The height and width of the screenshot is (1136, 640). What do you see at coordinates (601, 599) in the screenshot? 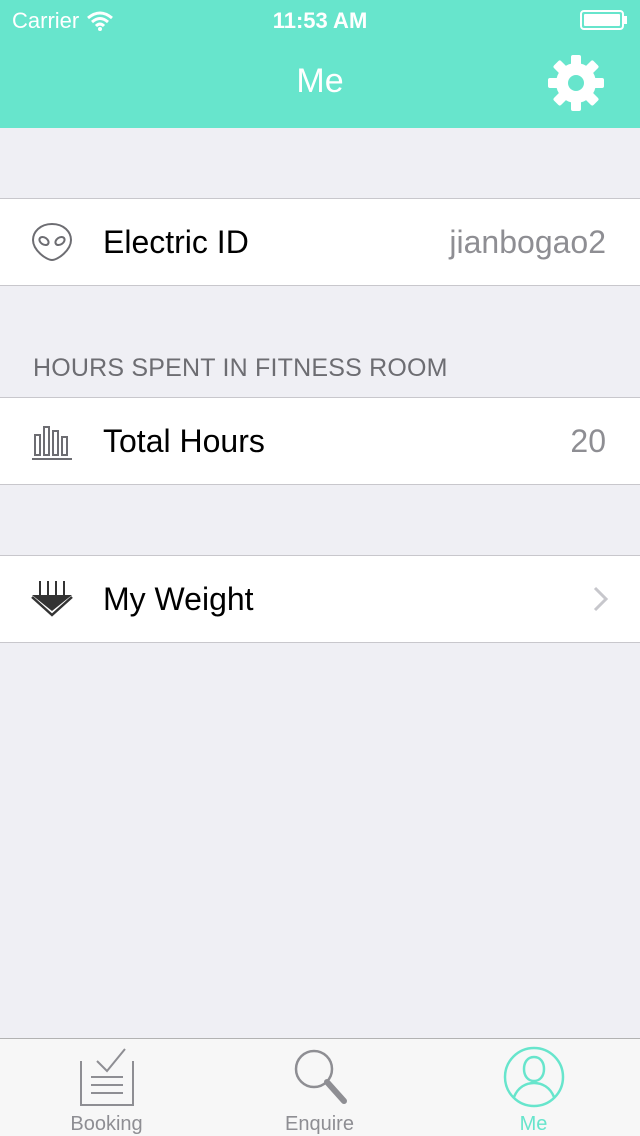
I see `chevron-right-icon` at bounding box center [601, 599].